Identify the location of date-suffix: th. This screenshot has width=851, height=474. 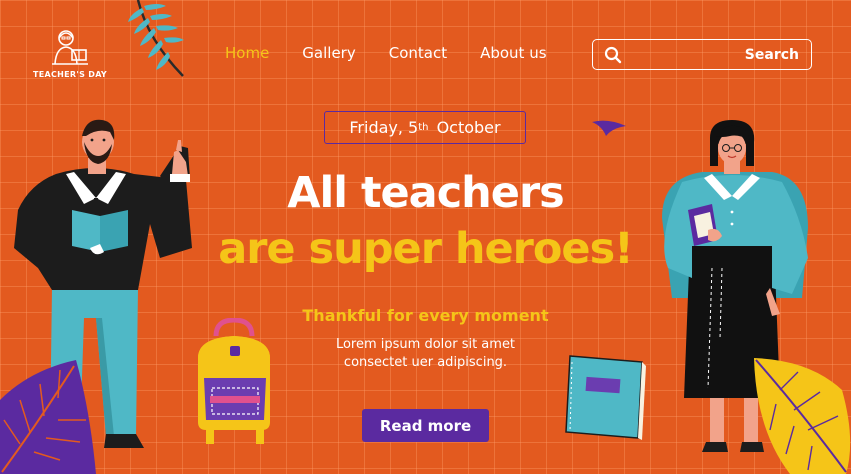
(423, 127).